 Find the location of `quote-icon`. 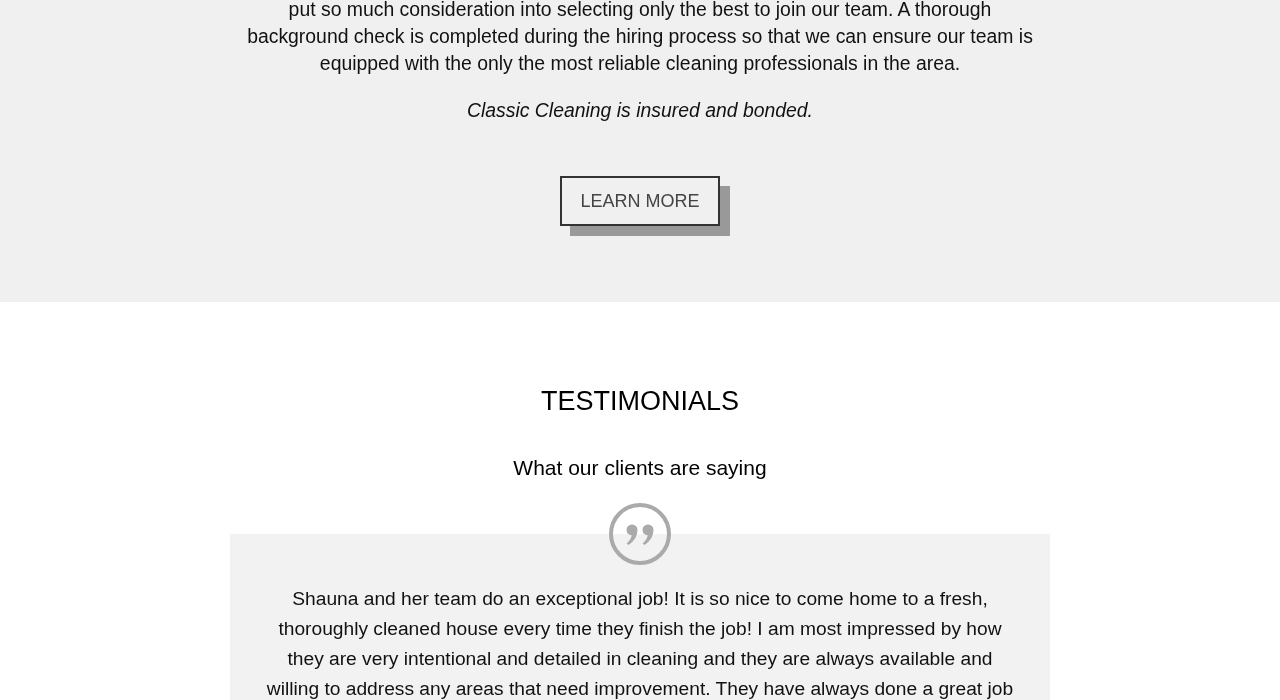

quote-icon is located at coordinates (640, 534).